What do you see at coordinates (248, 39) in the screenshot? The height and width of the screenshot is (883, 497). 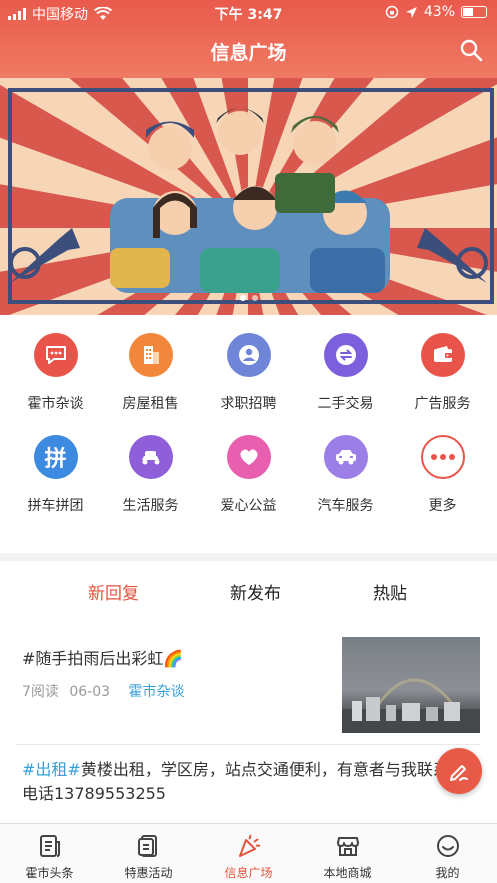 I see `header: 中国移动 下午 3:47 43% 信息广场` at bounding box center [248, 39].